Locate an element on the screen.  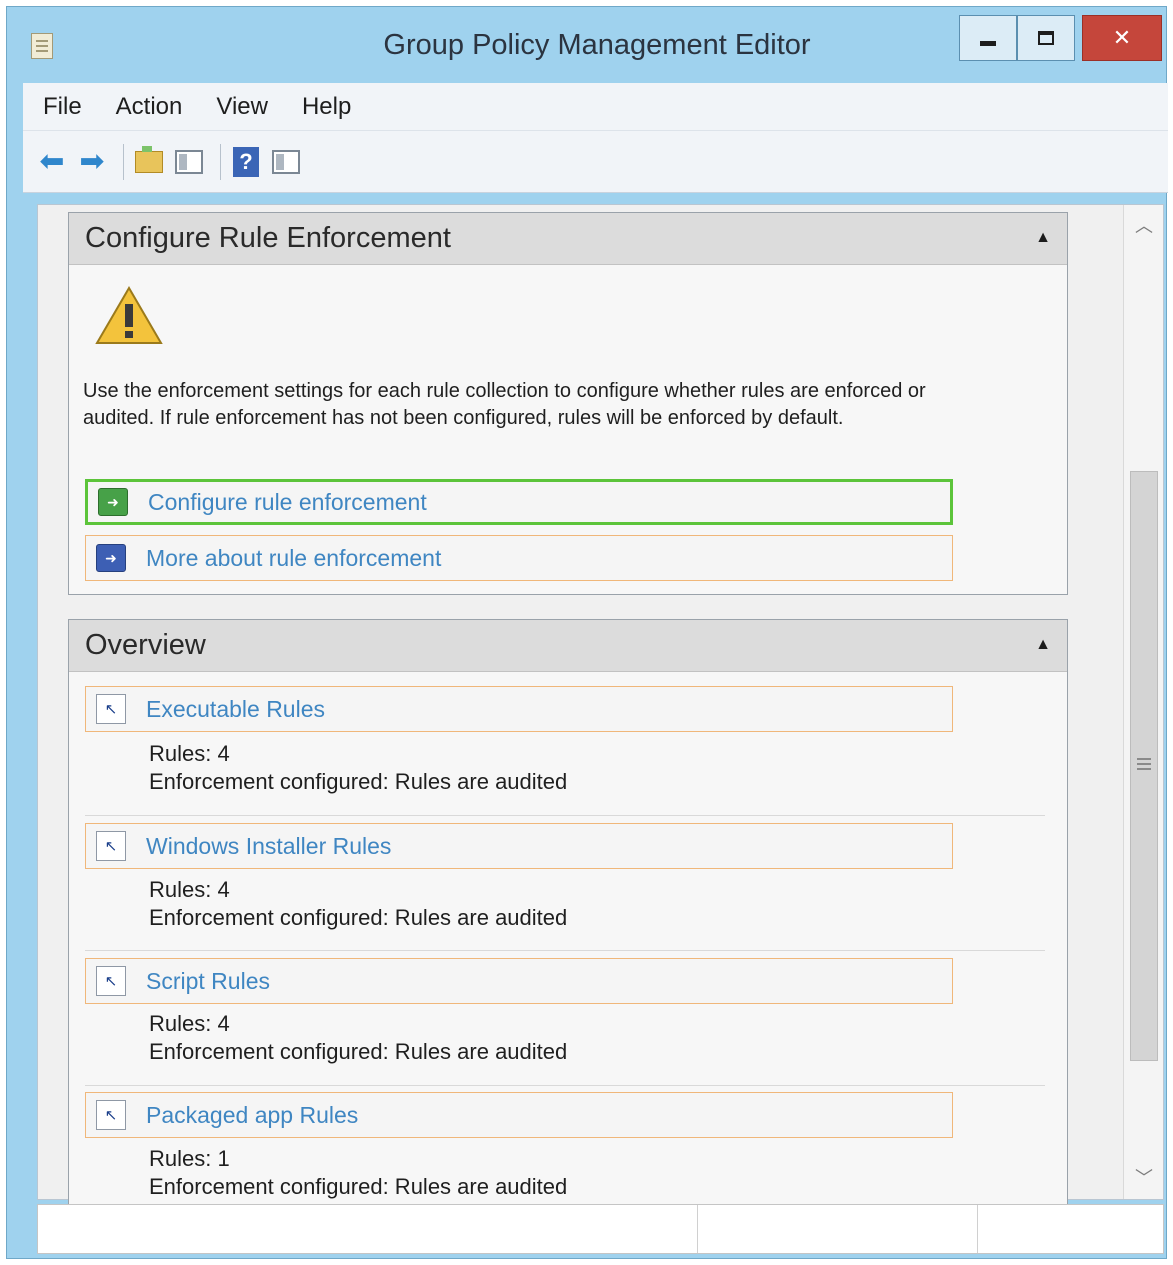
script-rules-link: ↖ Script Rules is located at coordinates (519, 981).